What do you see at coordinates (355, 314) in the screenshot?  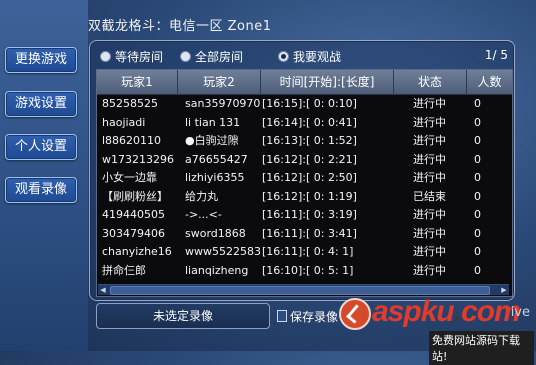 I see `watermark-logo-icon` at bounding box center [355, 314].